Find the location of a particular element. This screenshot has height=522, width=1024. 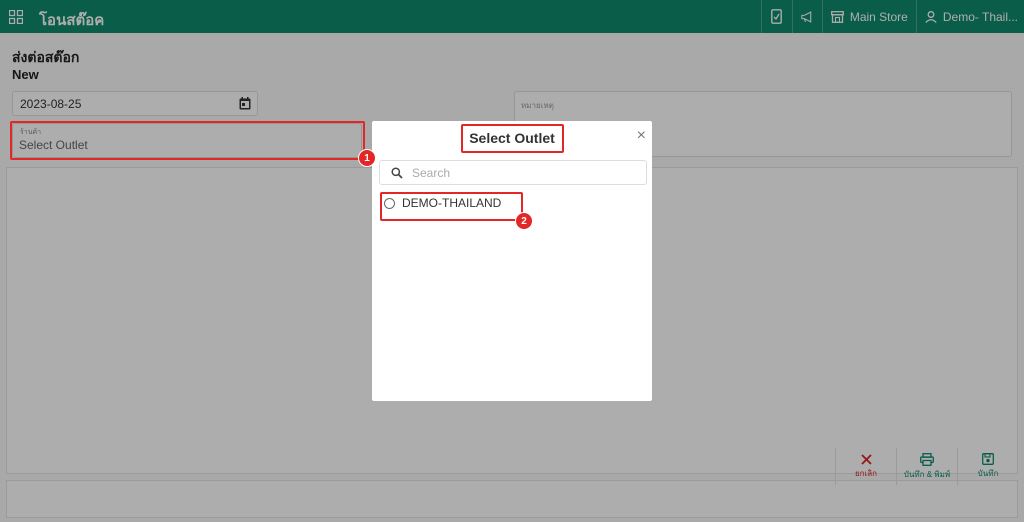

step-badge-1: 1 is located at coordinates (367, 158).